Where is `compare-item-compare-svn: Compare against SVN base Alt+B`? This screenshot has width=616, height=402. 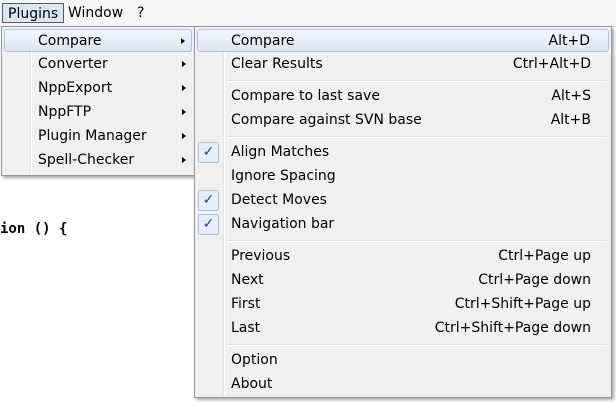
compare-item-compare-svn: Compare against SVN base Alt+B is located at coordinates (403, 120).